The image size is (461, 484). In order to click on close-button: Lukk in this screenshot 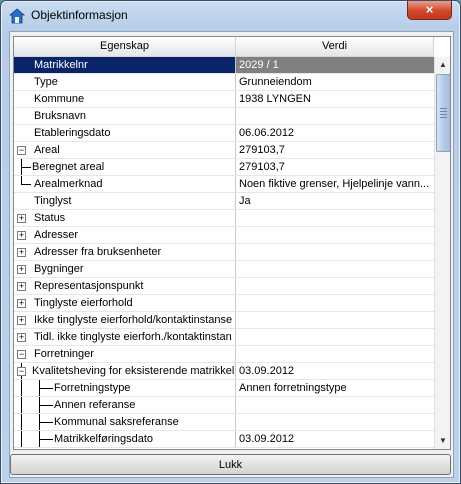, I will do `click(230, 464)`.